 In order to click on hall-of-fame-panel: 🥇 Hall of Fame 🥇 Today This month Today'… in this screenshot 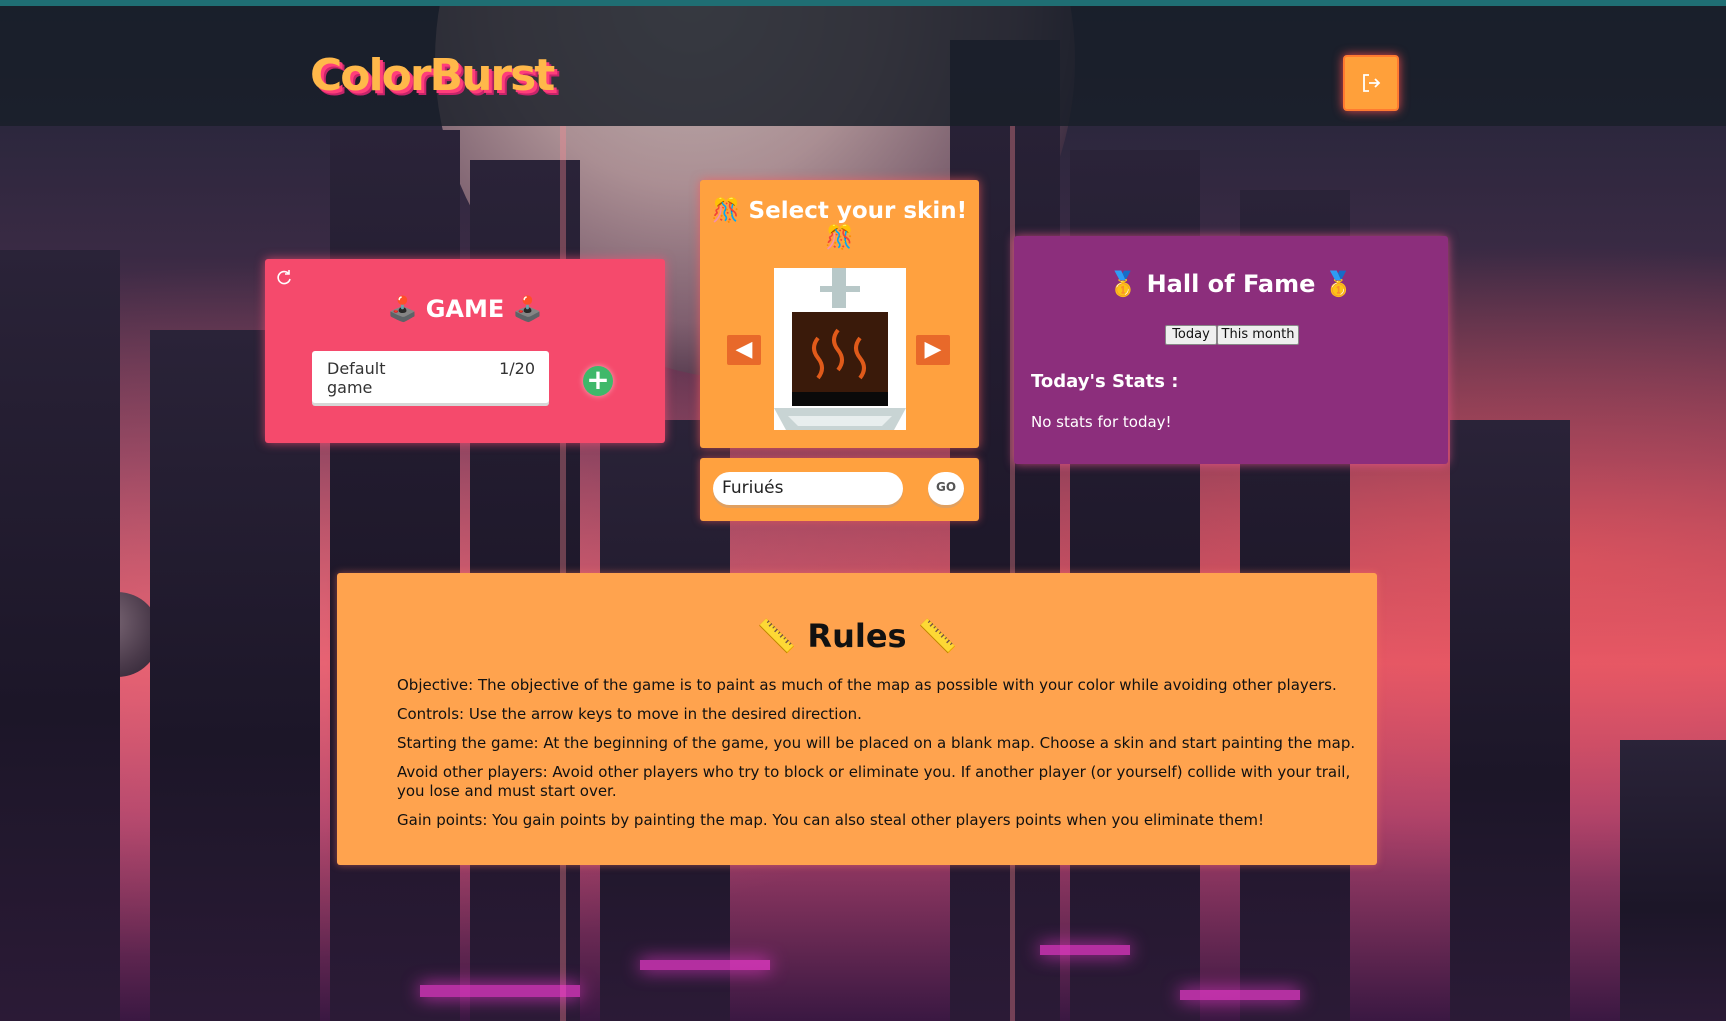, I will do `click(1231, 350)`.